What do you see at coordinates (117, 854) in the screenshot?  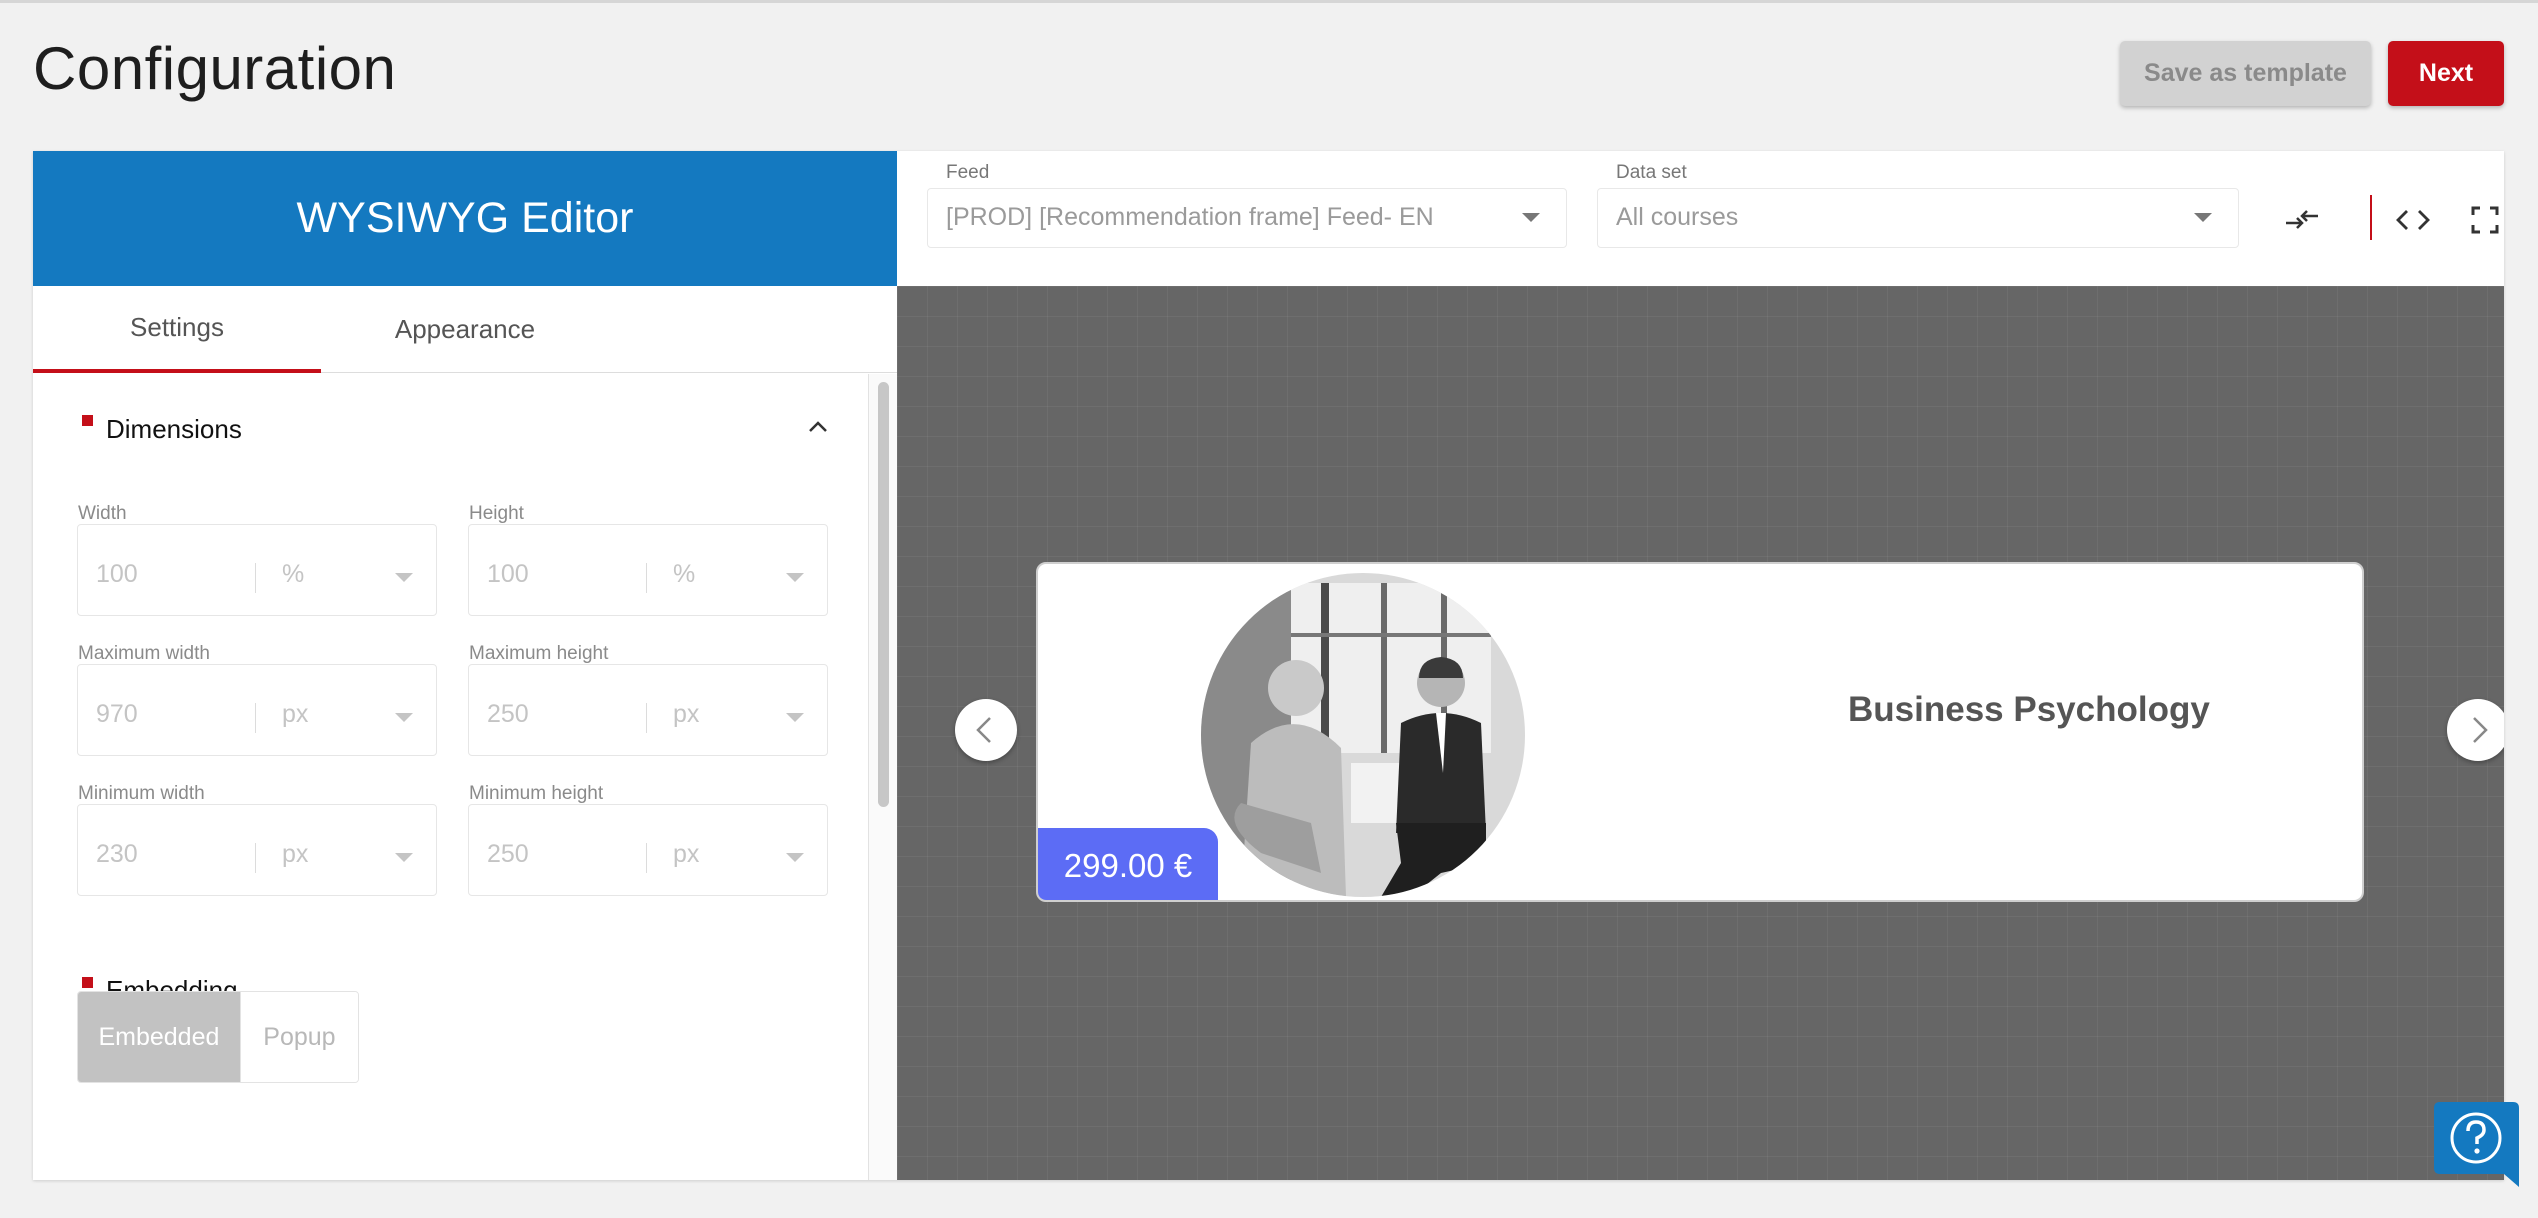 I see `min-width-value: 230` at bounding box center [117, 854].